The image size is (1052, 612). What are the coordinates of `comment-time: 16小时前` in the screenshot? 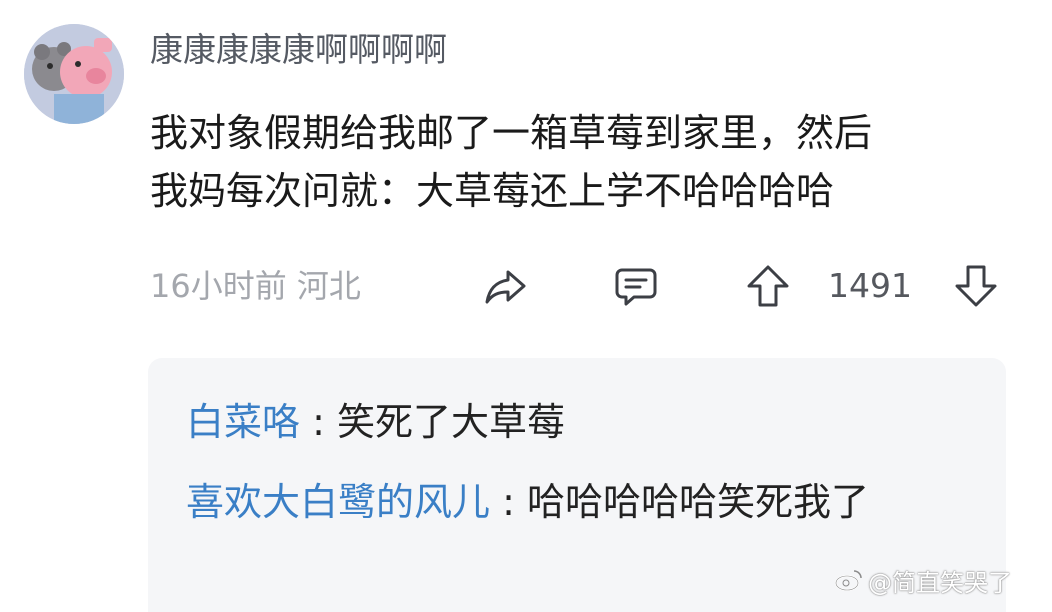 It's located at (218, 286).